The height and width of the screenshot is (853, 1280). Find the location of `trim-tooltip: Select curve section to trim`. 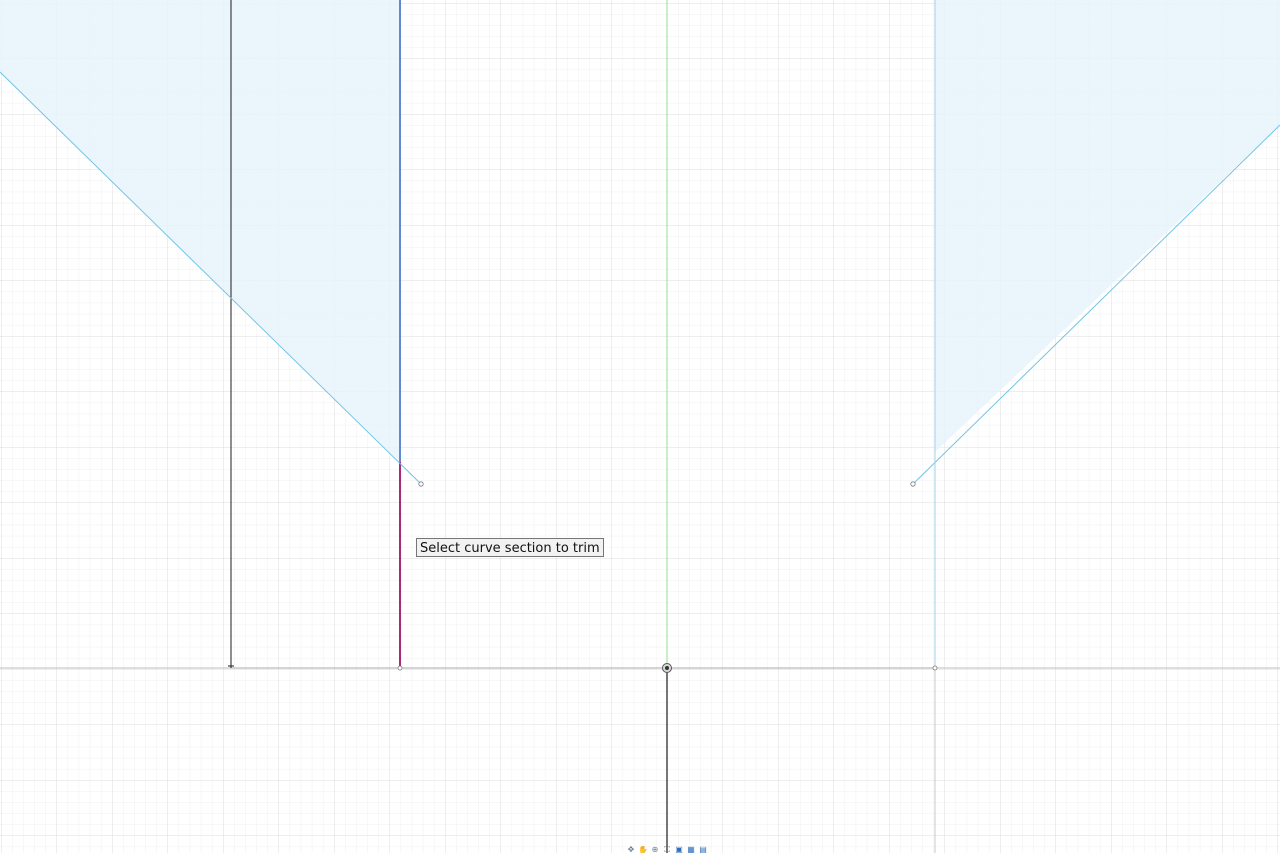

trim-tooltip: Select curve section to trim is located at coordinates (510, 547).